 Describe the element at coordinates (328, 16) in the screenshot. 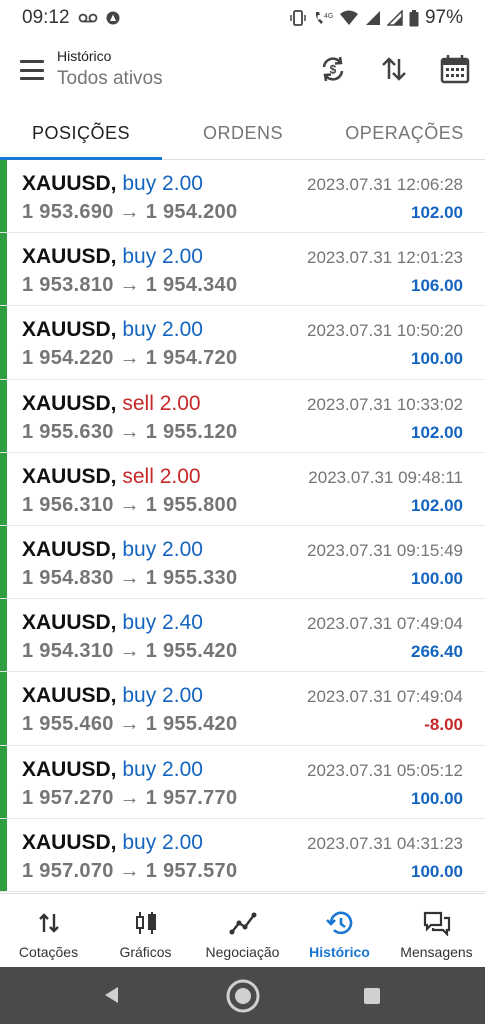

I see `svg-text: 4G` at that location.